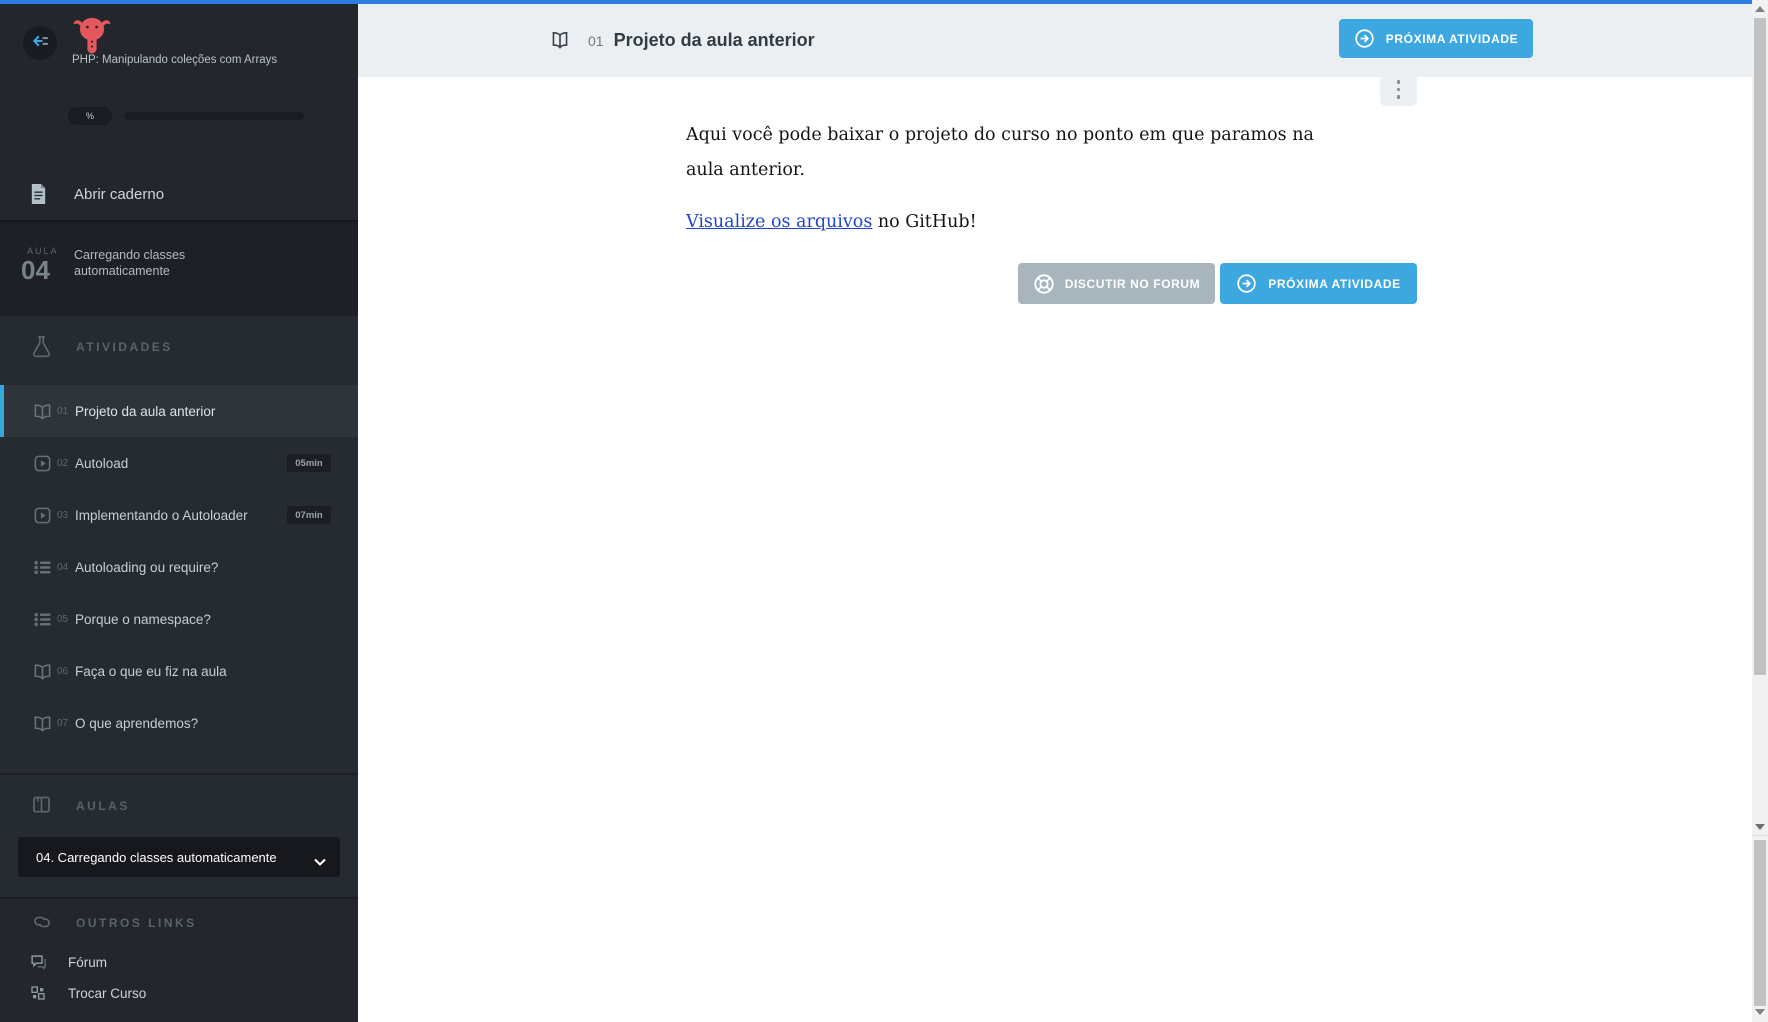 The image size is (1768, 1022). I want to click on grid-icon, so click(38, 993).